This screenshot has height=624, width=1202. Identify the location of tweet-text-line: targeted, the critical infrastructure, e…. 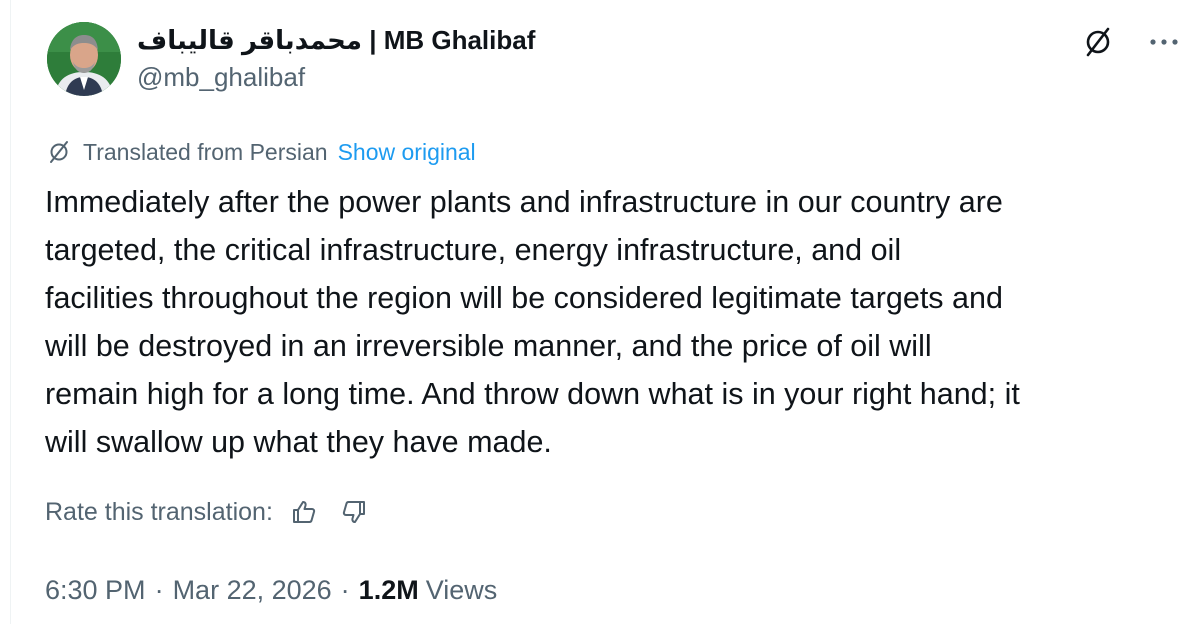
(473, 250).